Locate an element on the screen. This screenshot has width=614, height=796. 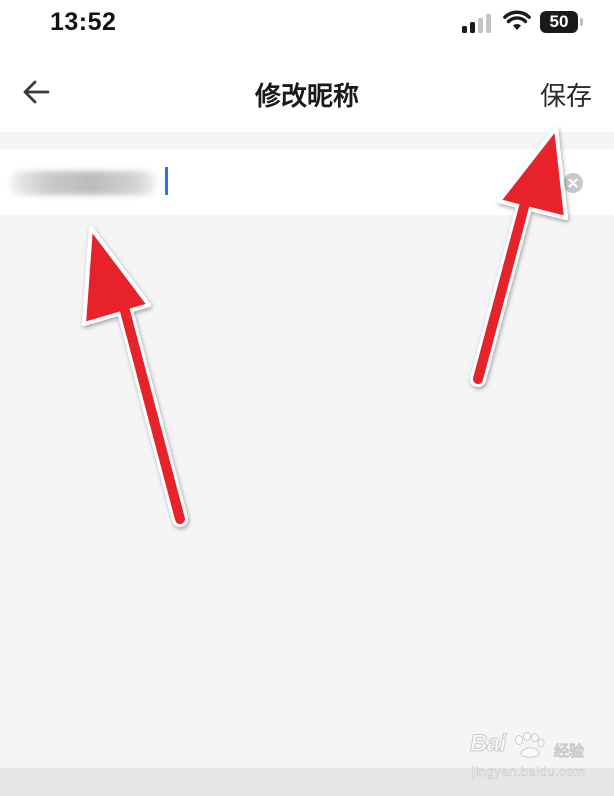
annotation-arrow-input is located at coordinates (135, 376).